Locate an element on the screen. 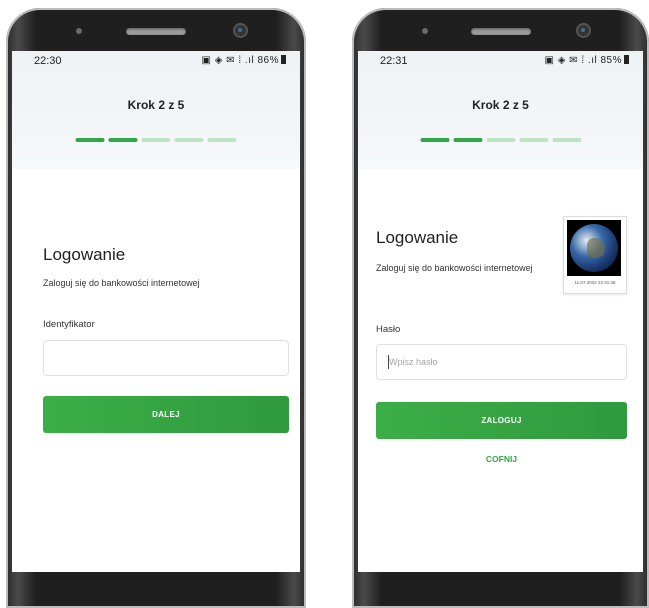 The image size is (649, 608). security-image: 11.07.2022 22:31:36 is located at coordinates (595, 255).